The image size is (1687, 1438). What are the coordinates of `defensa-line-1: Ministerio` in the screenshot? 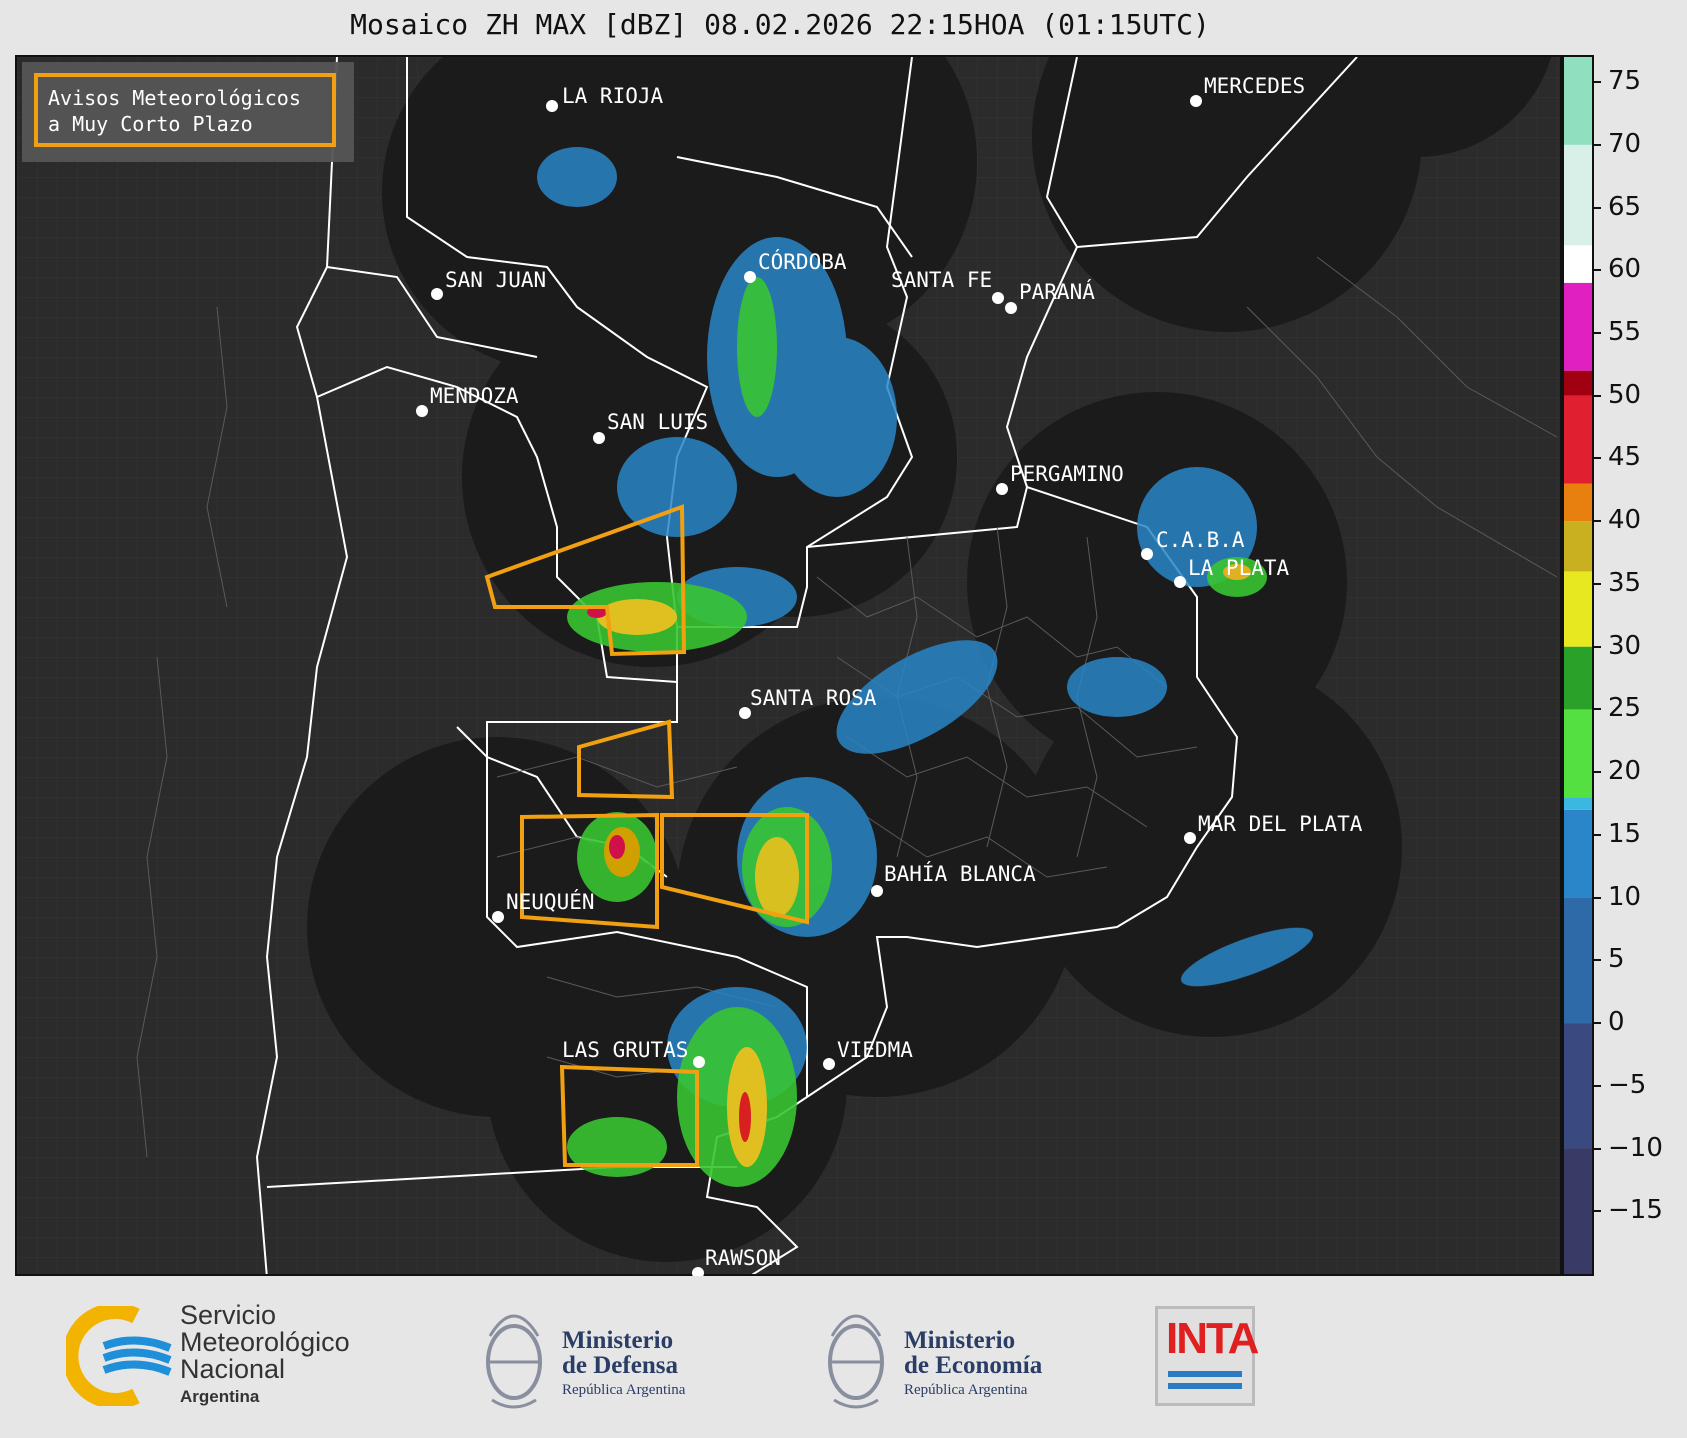 It's located at (618, 1340).